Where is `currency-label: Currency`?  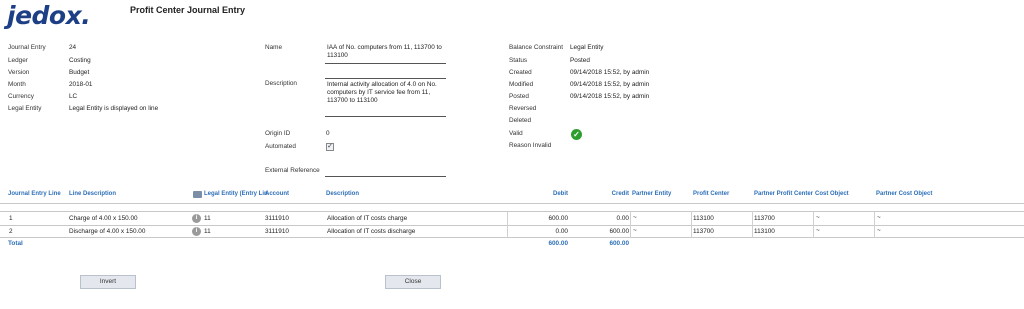
currency-label: Currency is located at coordinates (21, 96).